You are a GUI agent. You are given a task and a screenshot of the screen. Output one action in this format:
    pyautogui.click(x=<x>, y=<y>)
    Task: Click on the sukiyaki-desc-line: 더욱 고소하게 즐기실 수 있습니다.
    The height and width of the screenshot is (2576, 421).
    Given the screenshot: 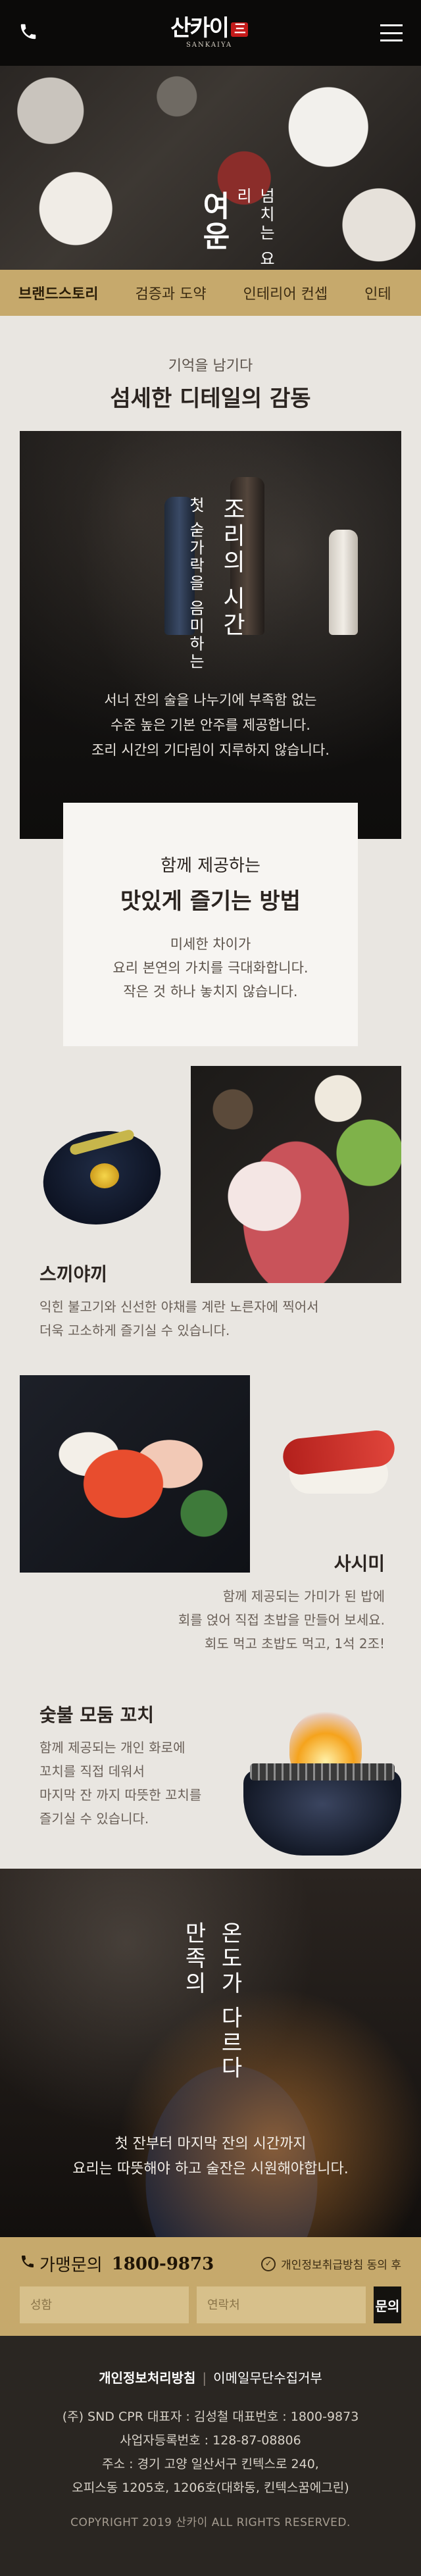 What is the action you would take?
    pyautogui.click(x=134, y=1330)
    